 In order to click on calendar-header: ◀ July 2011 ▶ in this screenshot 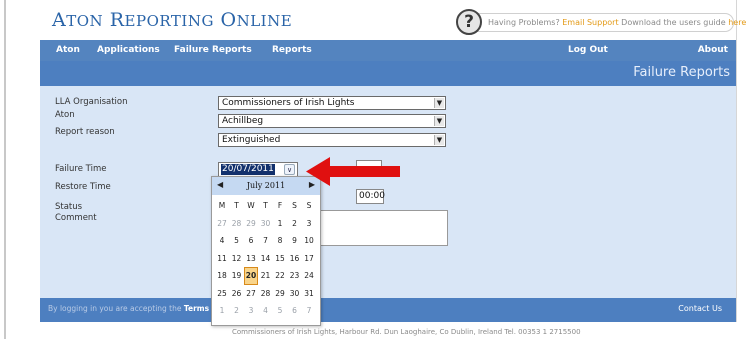, I will do `click(266, 186)`.